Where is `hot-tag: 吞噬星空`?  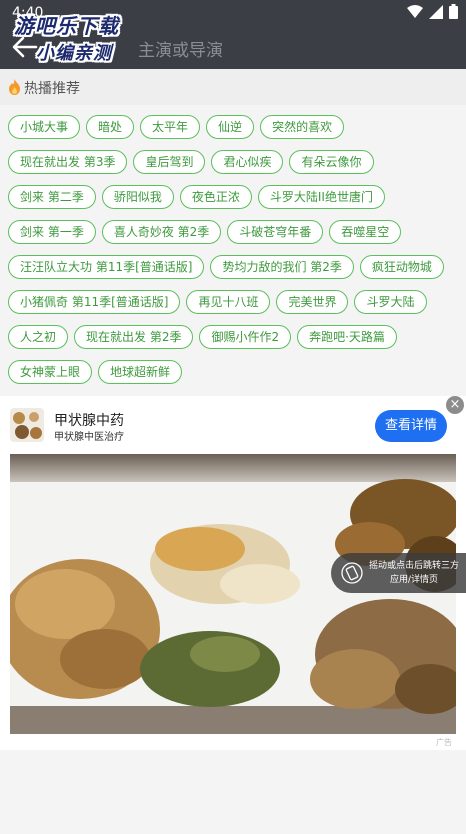
hot-tag: 吞噬星空 is located at coordinates (365, 232).